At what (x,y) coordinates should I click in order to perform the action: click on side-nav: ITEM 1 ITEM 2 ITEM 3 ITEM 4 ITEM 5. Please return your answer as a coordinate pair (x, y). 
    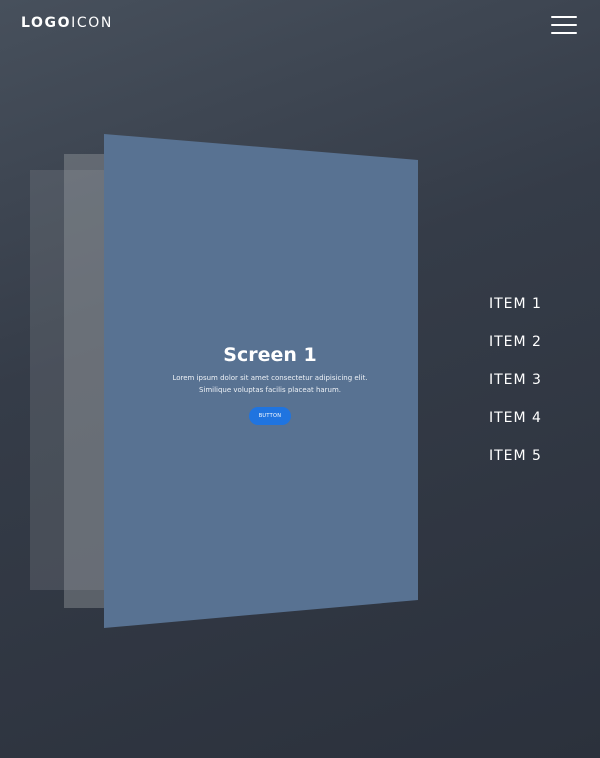
    Looking at the image, I should click on (515, 390).